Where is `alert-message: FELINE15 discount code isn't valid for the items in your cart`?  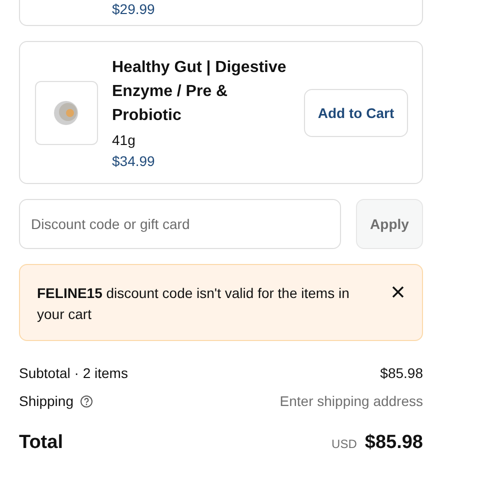 alert-message: FELINE15 discount code isn't valid for the items in your cart is located at coordinates (193, 304).